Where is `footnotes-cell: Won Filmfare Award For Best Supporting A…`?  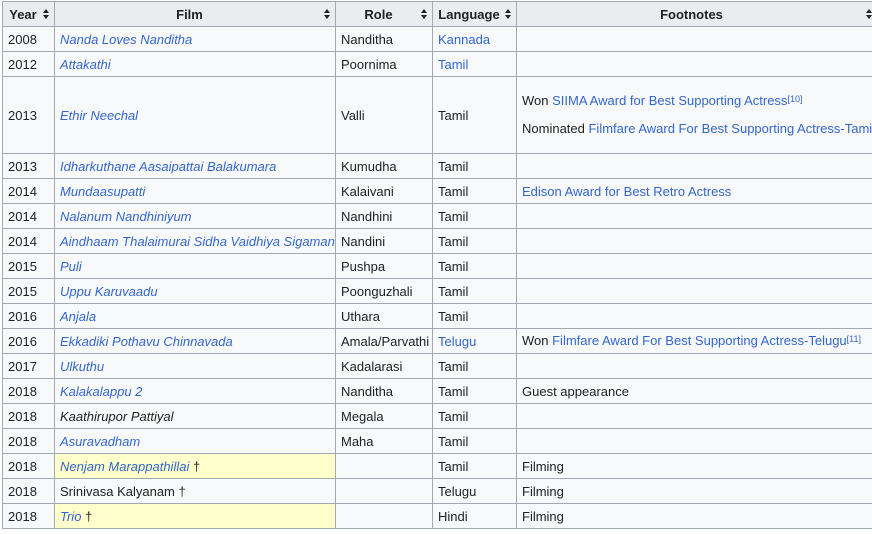 footnotes-cell: Won Filmfare Award For Best Supporting A… is located at coordinates (694, 341).